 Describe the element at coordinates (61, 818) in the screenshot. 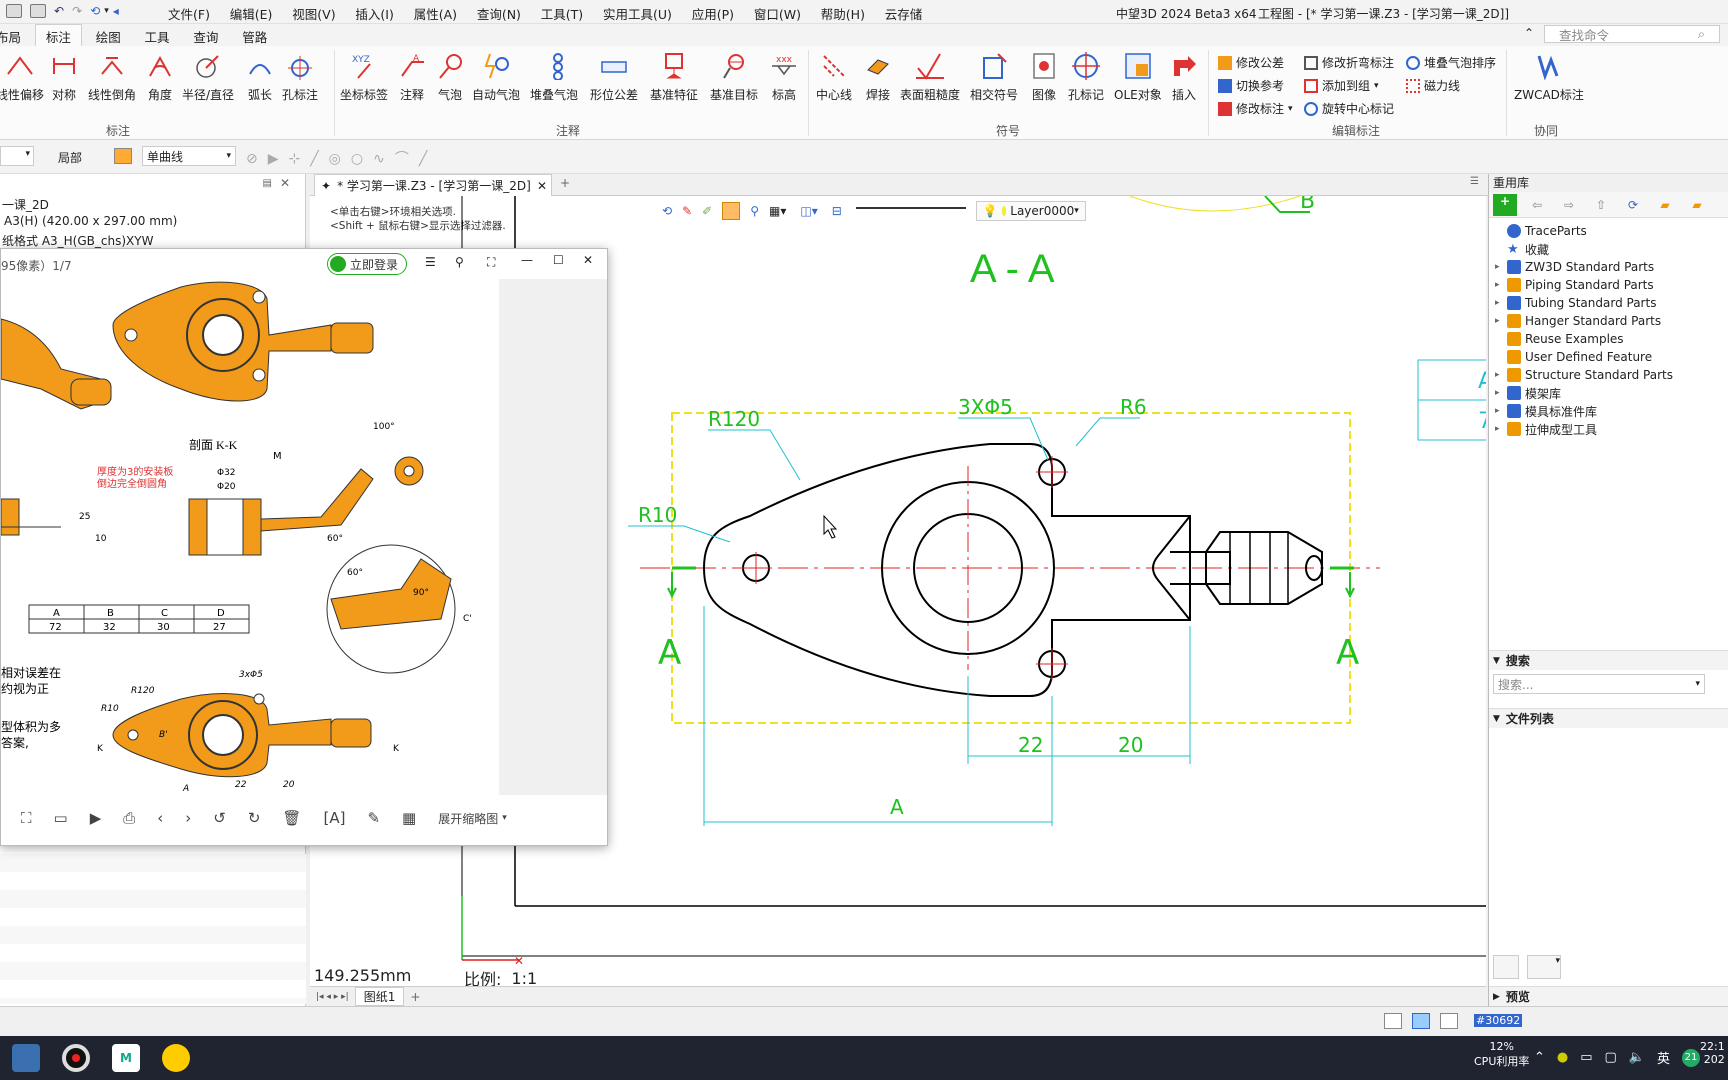

I see `open-folder-icon: ▭` at that location.